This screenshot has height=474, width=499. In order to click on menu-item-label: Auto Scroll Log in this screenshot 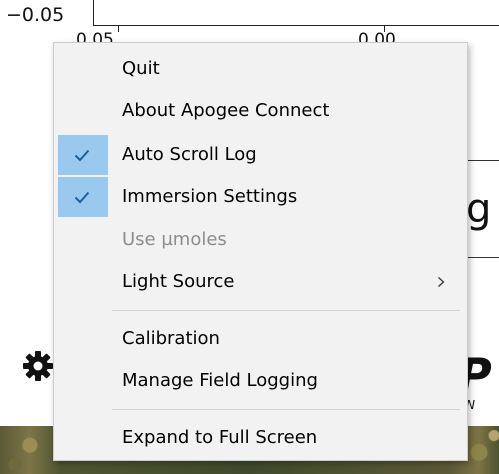, I will do `click(189, 154)`.